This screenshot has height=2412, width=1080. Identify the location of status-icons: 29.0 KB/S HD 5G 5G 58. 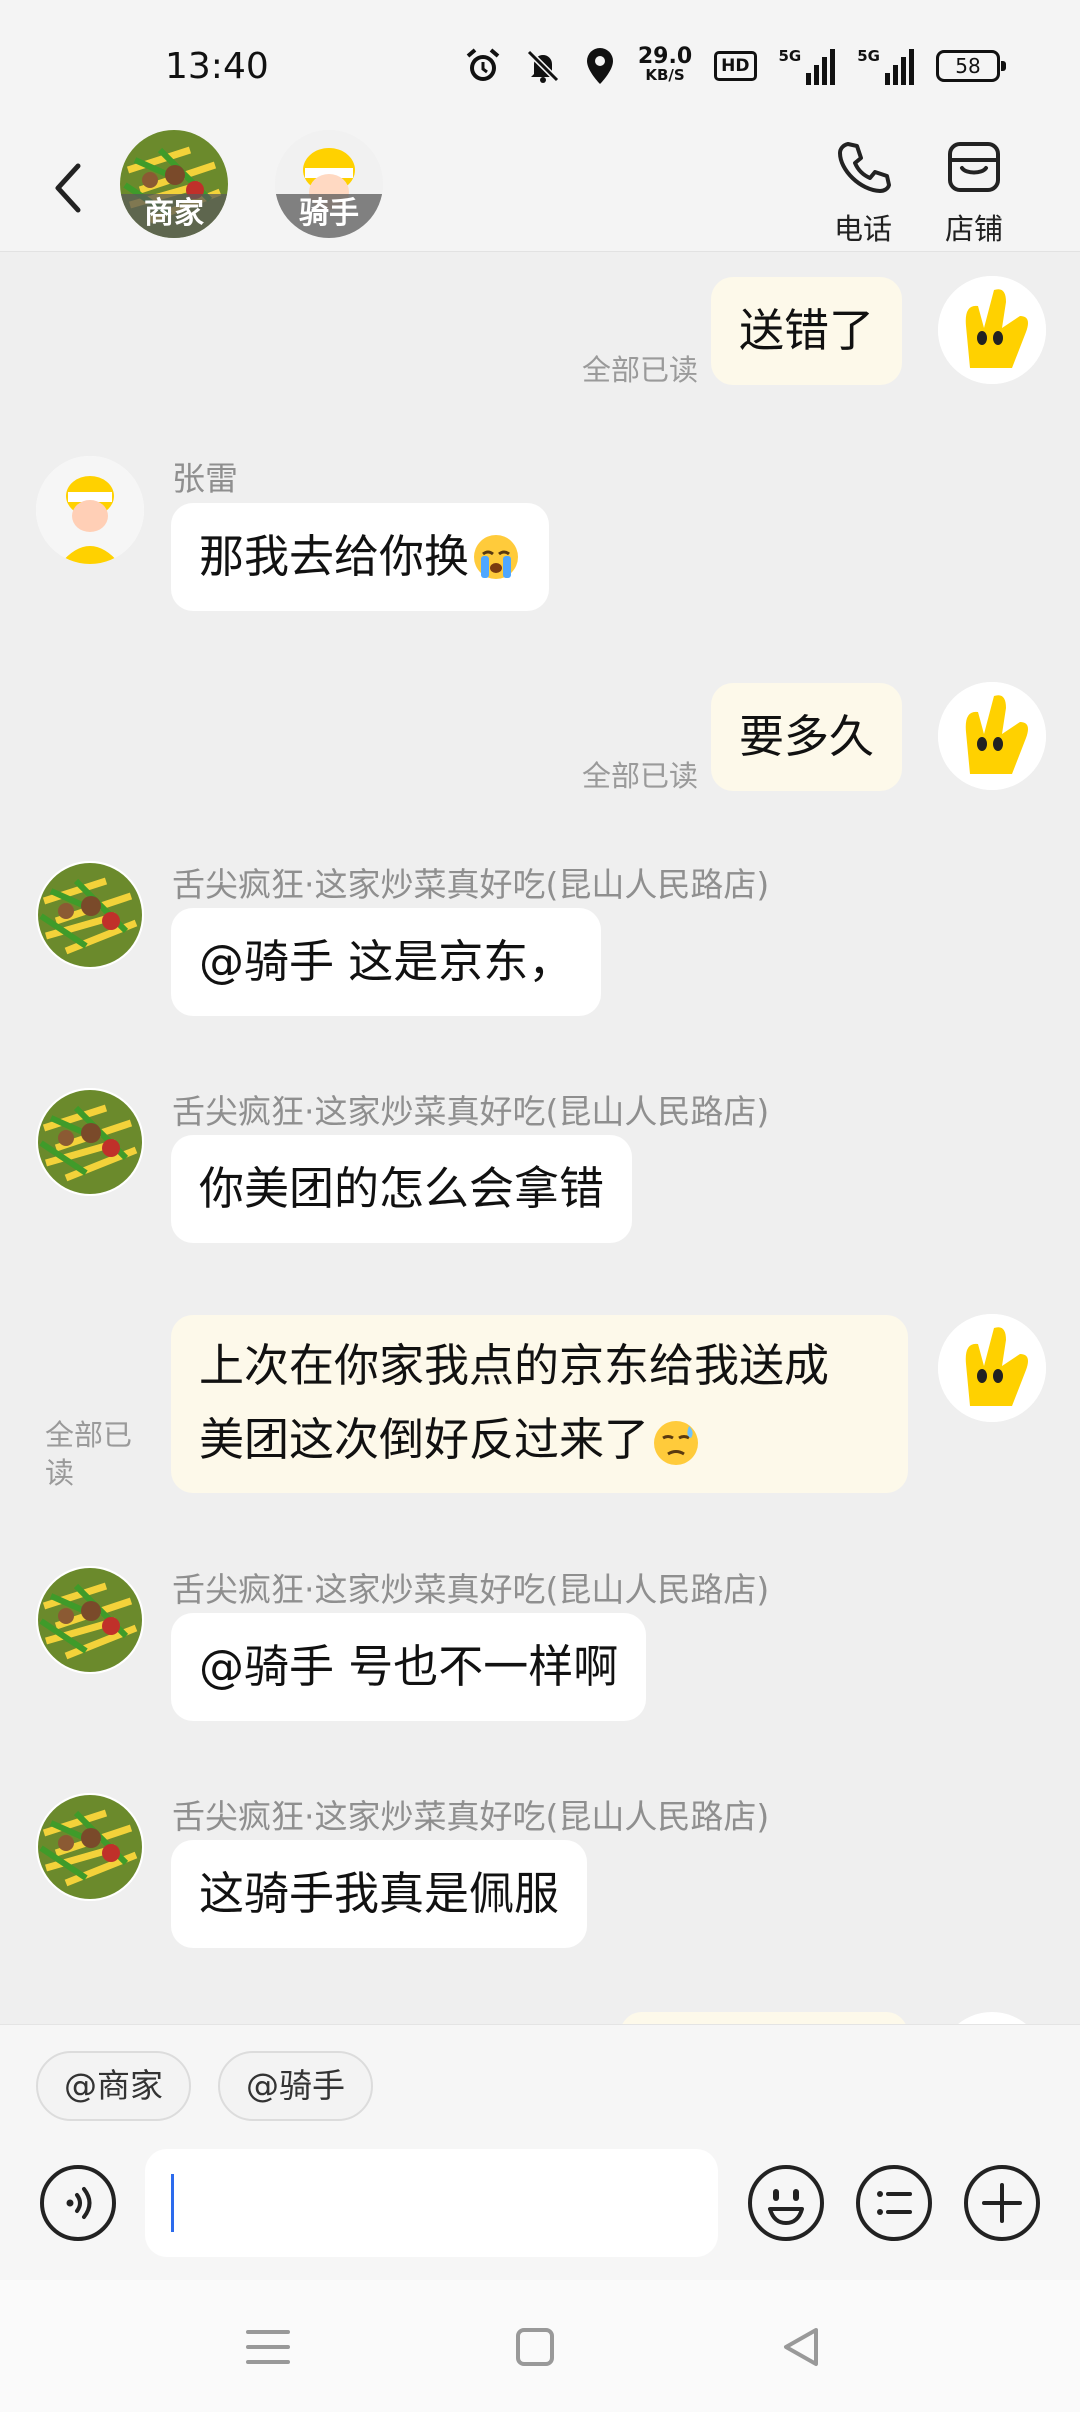
(735, 66).